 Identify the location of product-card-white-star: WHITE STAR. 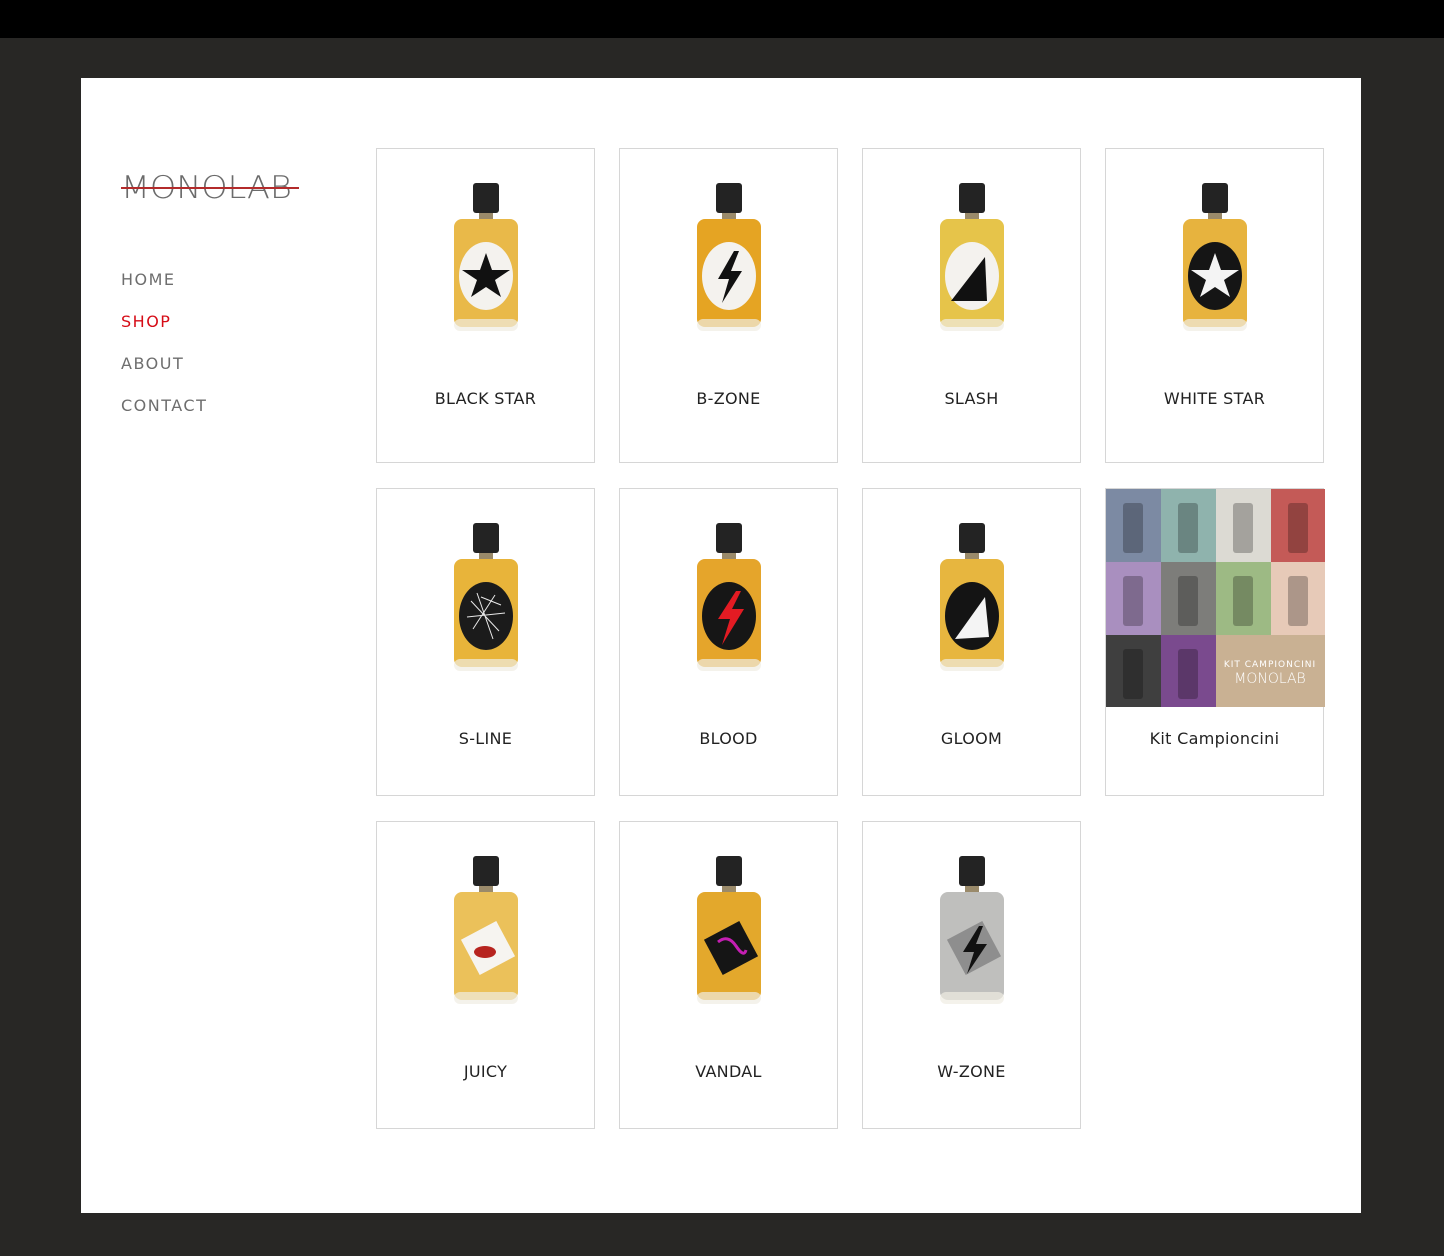
(1214, 305).